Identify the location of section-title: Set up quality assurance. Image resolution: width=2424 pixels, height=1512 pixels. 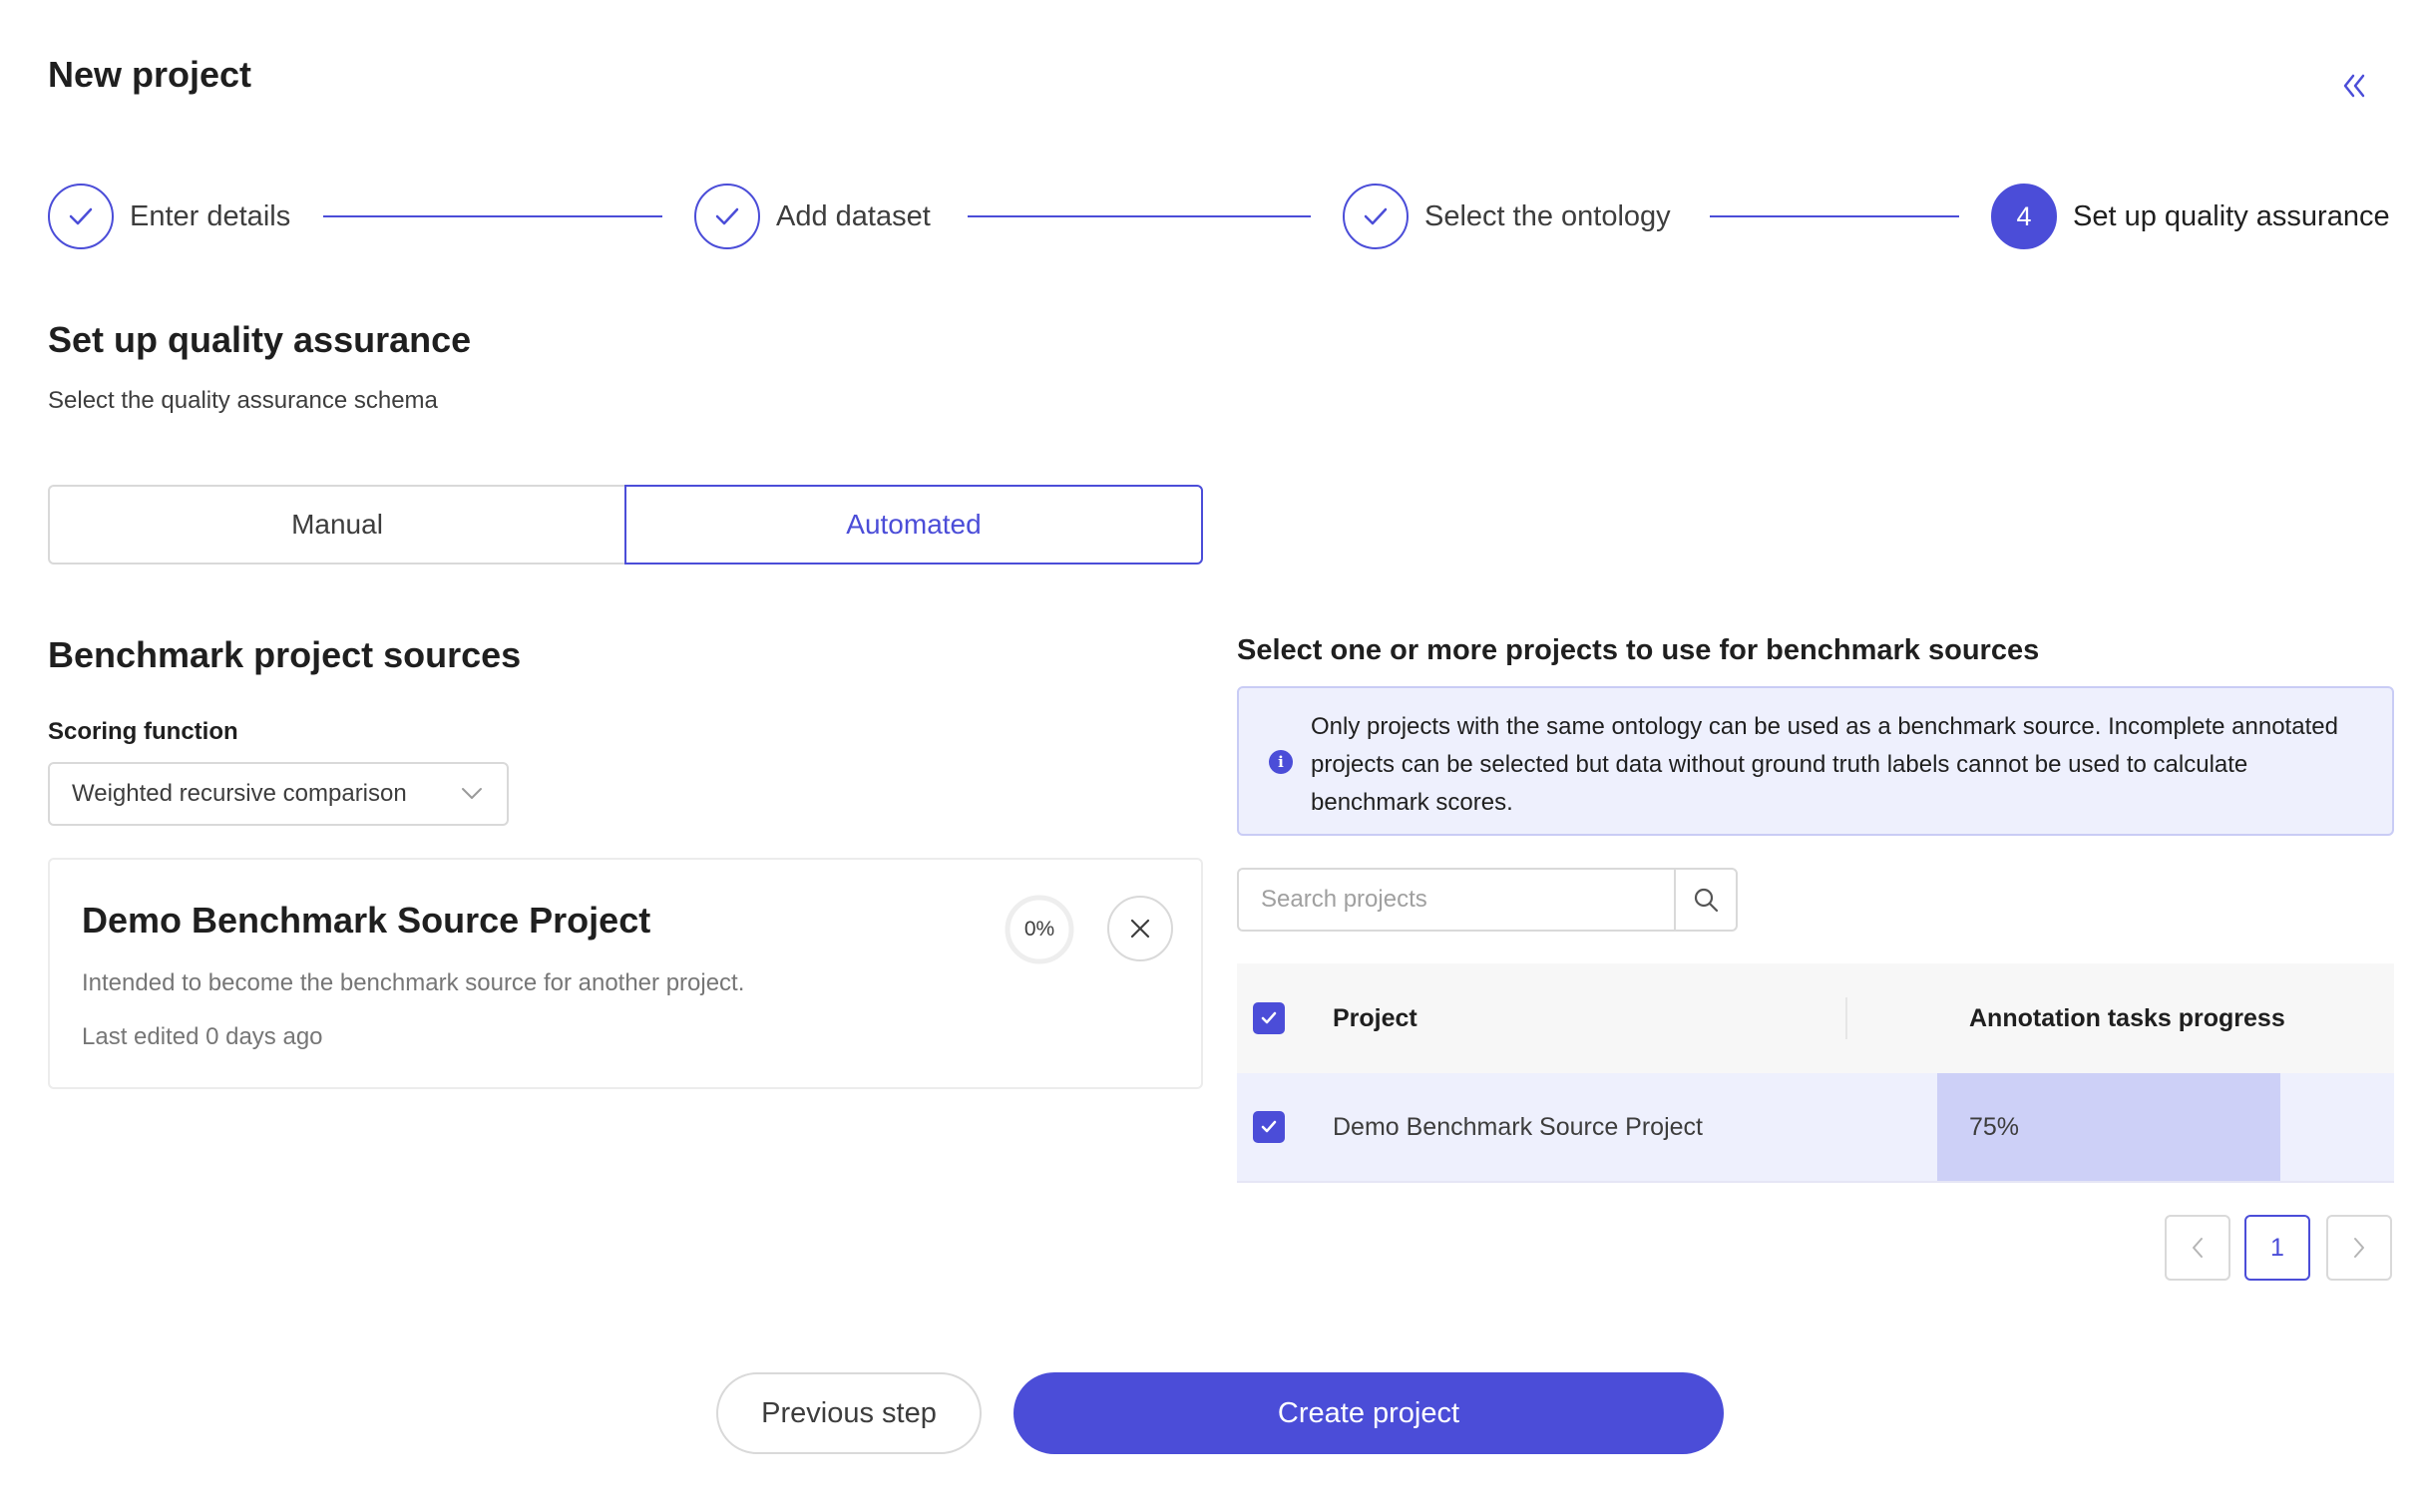
(260, 339).